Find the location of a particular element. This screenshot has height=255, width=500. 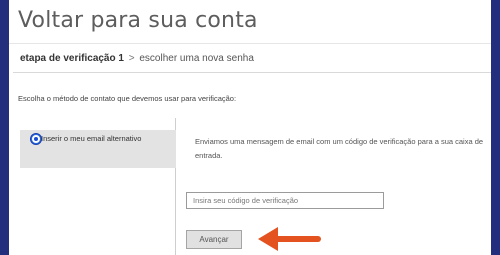

option-alternate-email-label: Inserir o meu email alternativo is located at coordinates (91, 138).